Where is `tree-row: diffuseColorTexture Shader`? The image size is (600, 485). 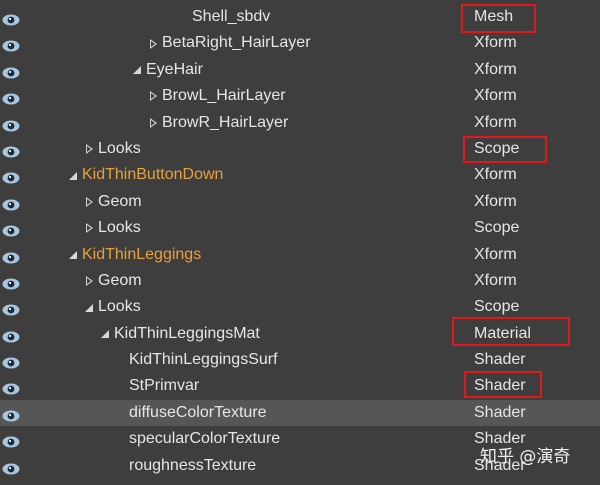 tree-row: diffuseColorTexture Shader is located at coordinates (300, 413).